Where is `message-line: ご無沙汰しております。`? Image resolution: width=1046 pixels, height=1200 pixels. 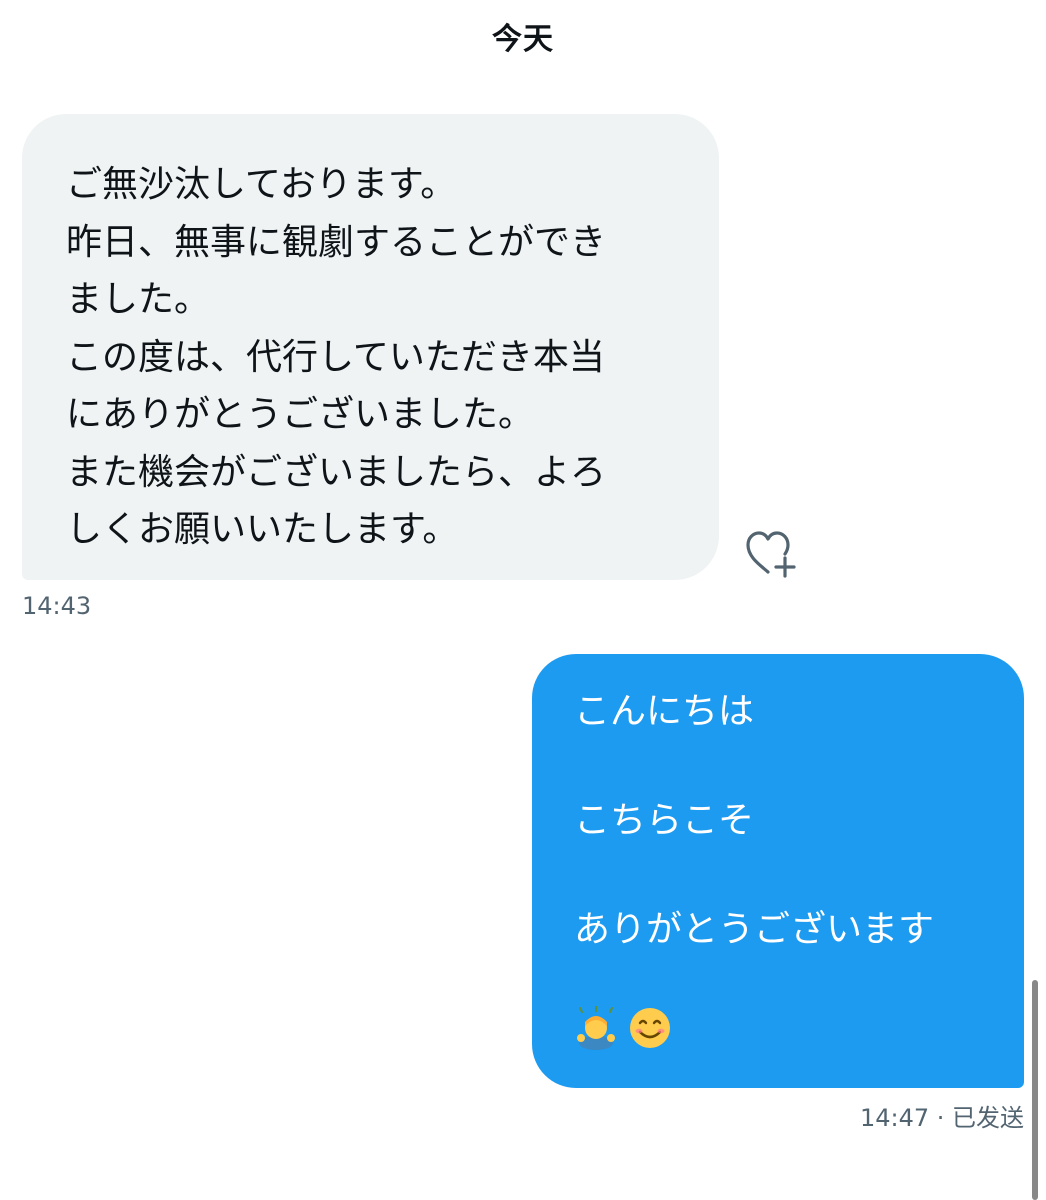 message-line: ご無沙汰しております。 is located at coordinates (261, 184).